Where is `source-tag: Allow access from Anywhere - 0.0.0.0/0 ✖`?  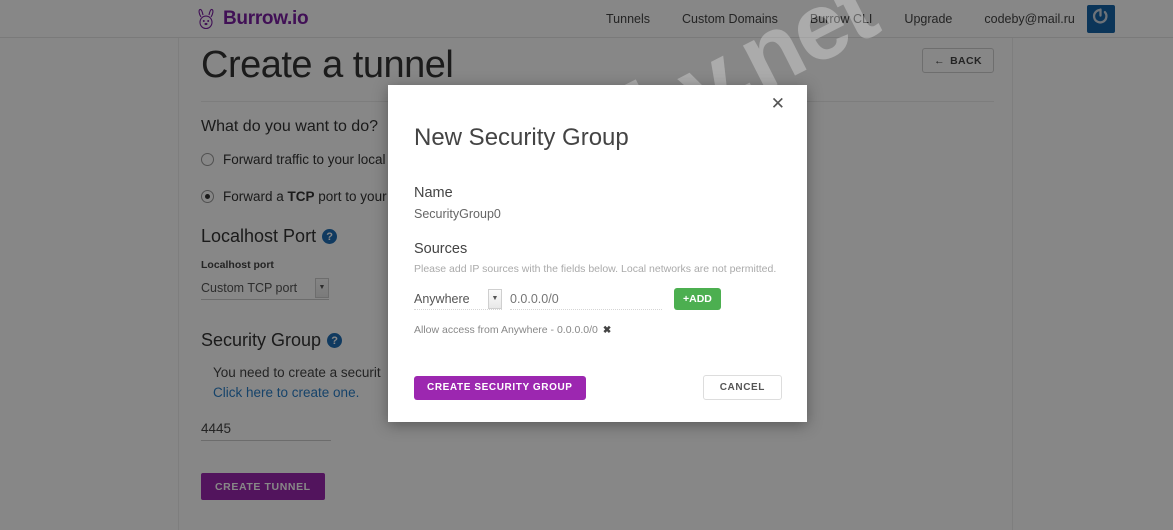 source-tag: Allow access from Anywhere - 0.0.0.0/0 ✖ is located at coordinates (598, 330).